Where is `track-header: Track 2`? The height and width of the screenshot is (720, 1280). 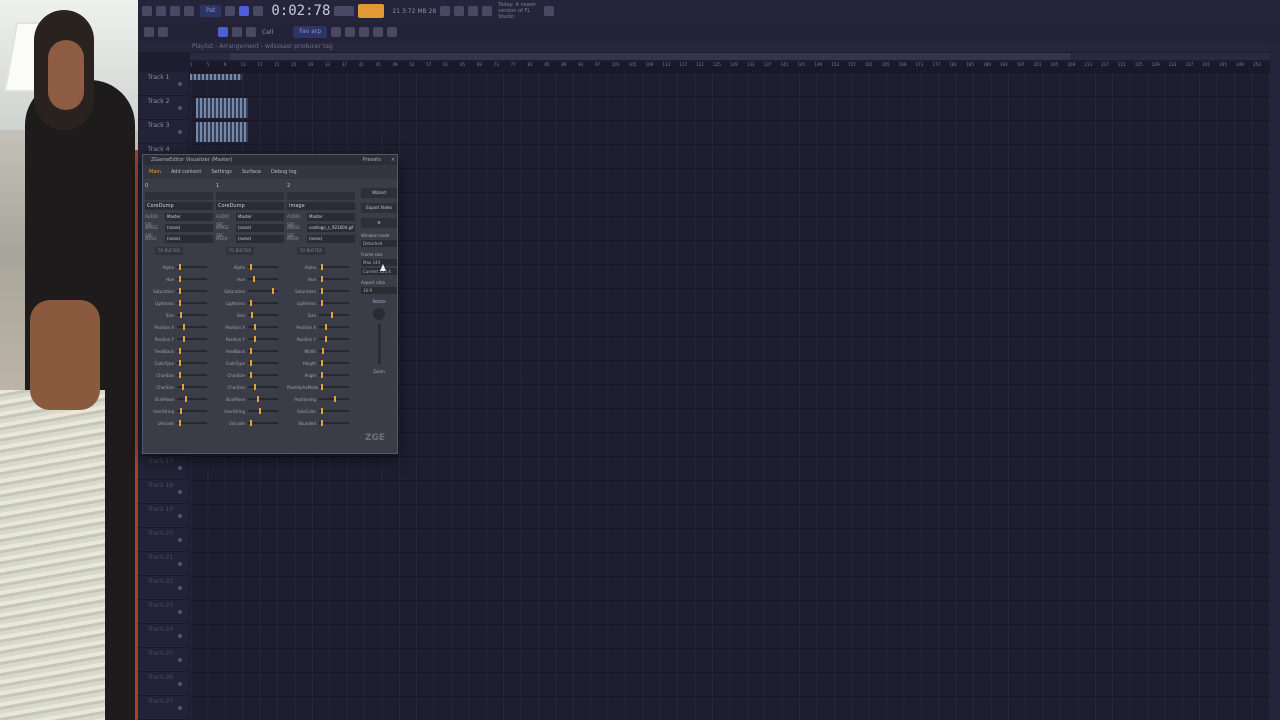
track-header: Track 2 is located at coordinates (163, 108).